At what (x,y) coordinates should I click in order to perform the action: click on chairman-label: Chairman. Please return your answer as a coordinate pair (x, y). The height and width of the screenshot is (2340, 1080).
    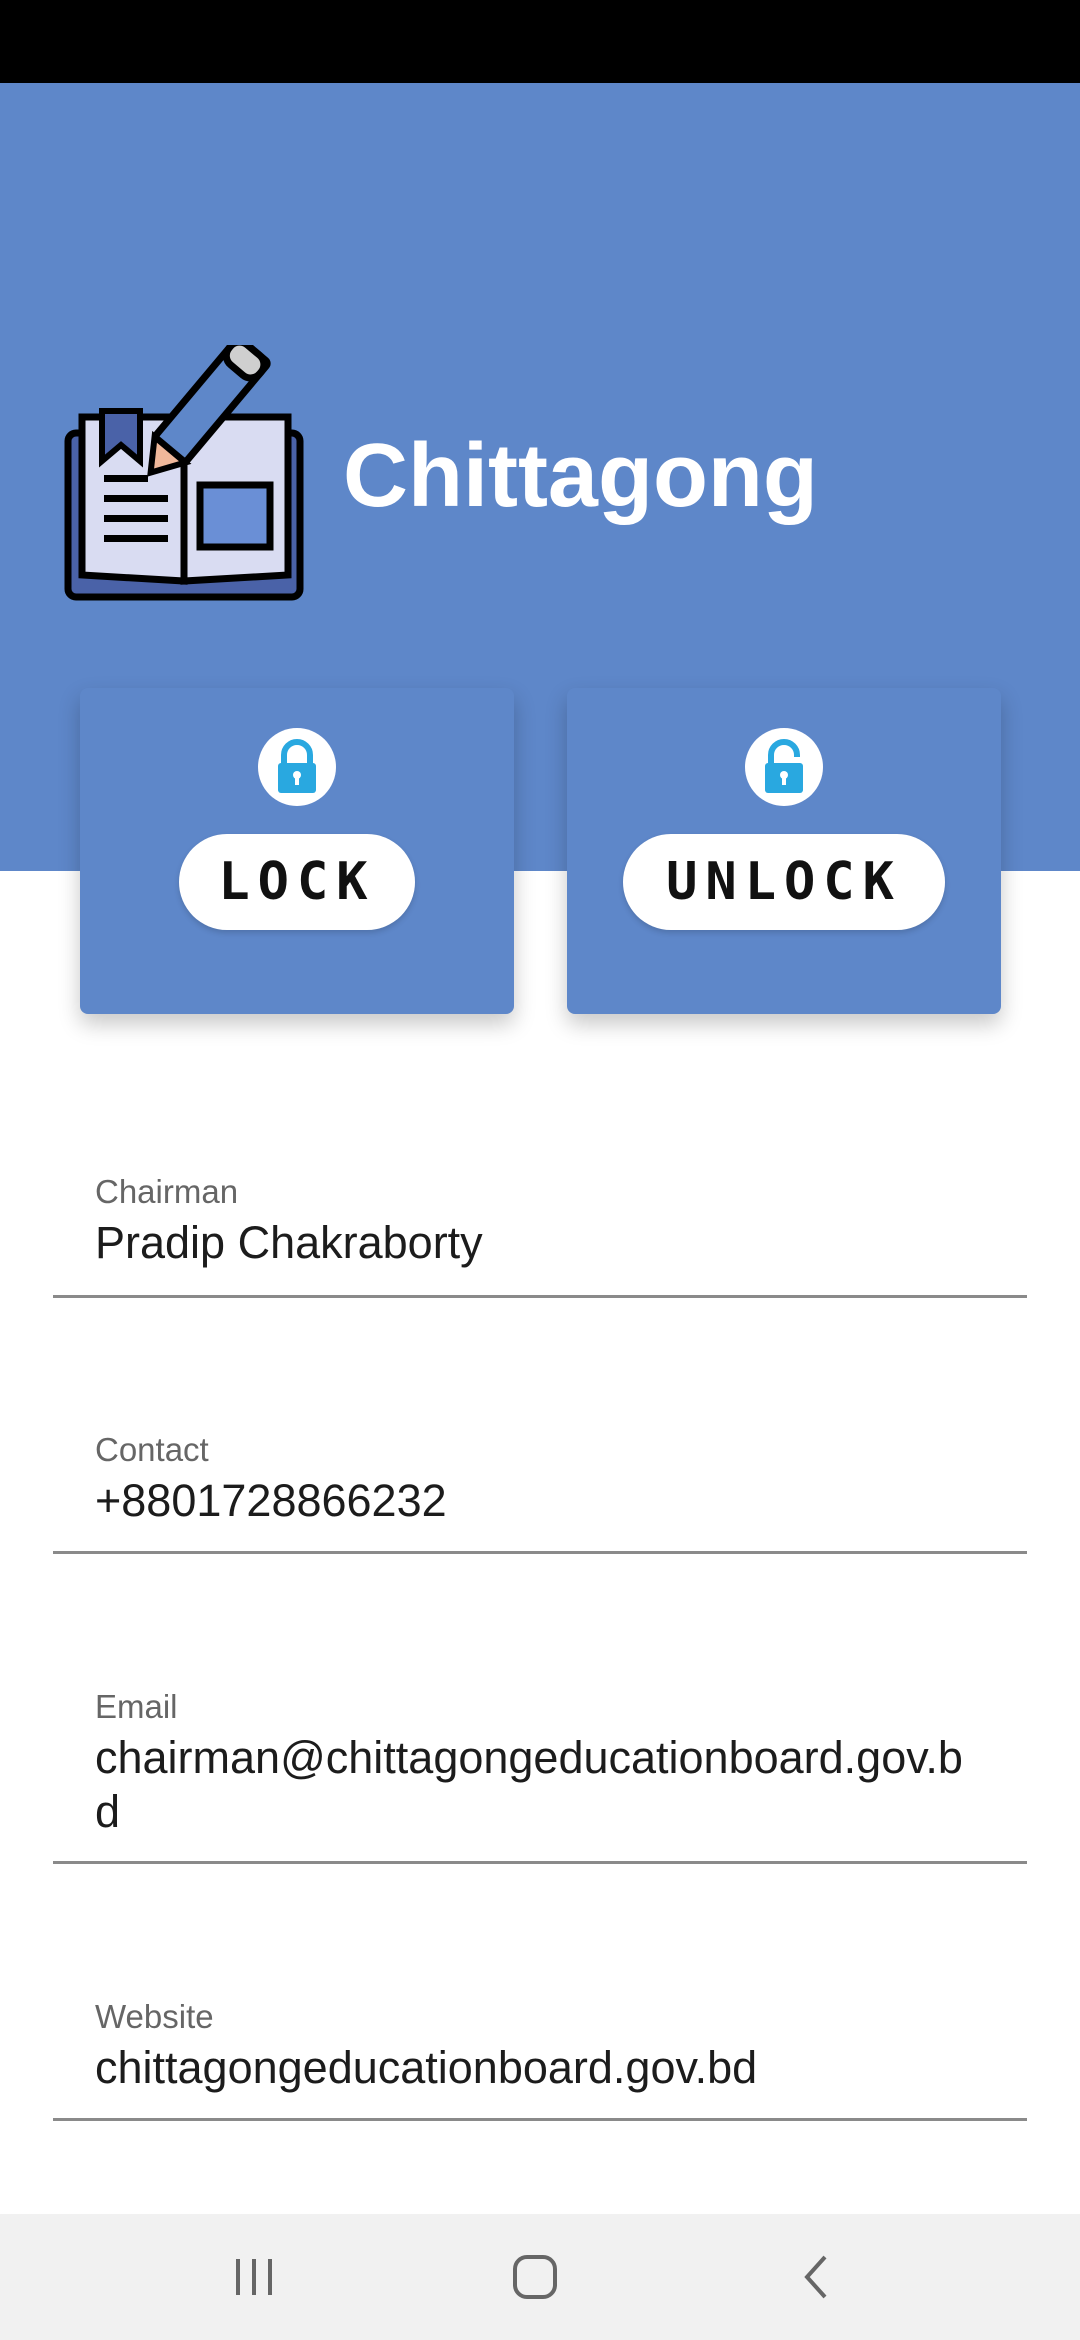
    Looking at the image, I should click on (167, 1191).